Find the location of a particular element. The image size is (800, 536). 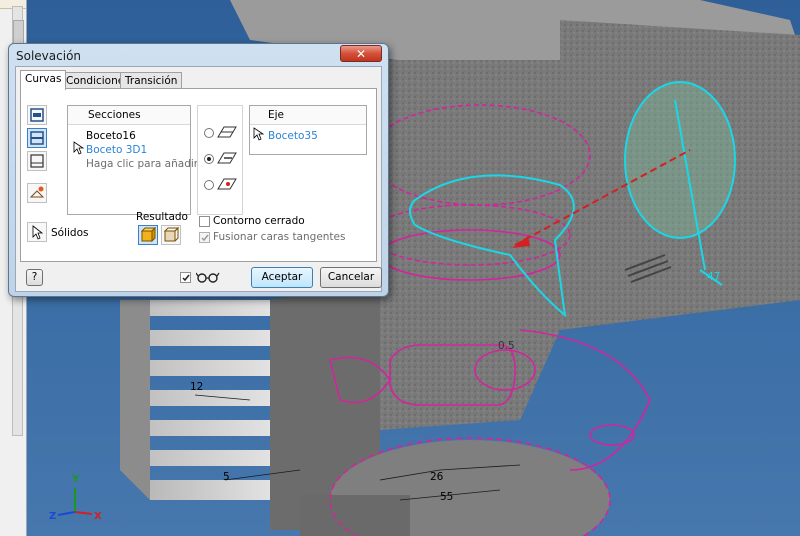

cancel-button: Cancelar is located at coordinates (351, 277).